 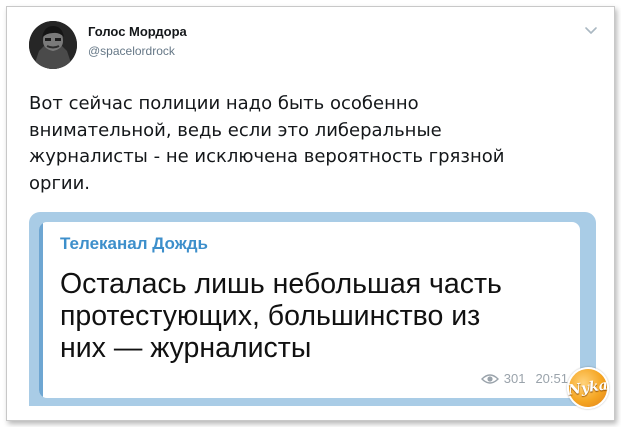 I want to click on caret-down-icon, so click(x=591, y=28).